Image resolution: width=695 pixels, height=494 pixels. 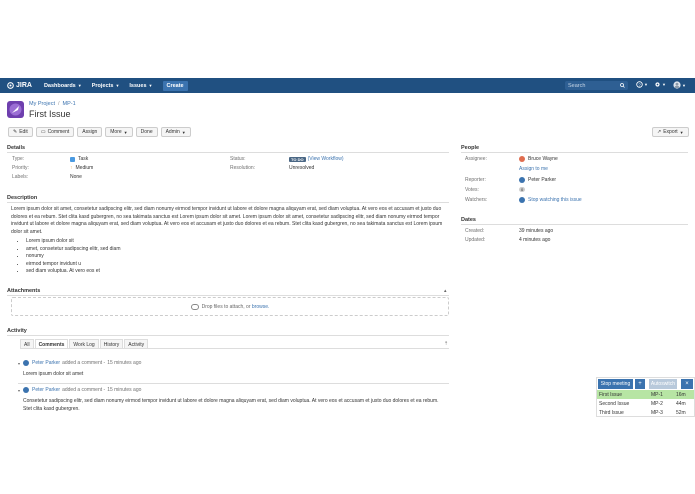 I want to click on list-item: nonumy, so click(x=73, y=257).